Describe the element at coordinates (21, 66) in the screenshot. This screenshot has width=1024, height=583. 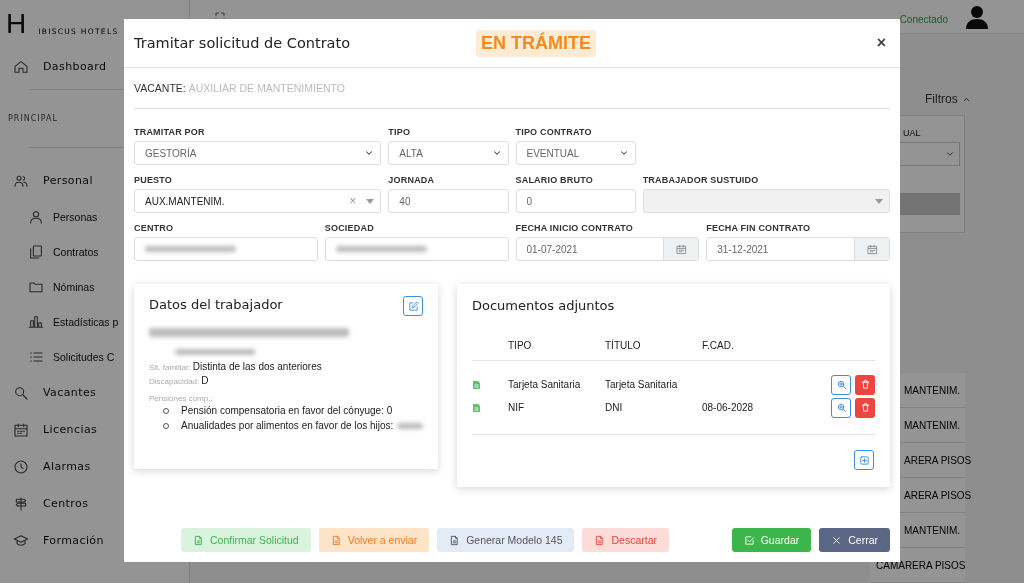
I see `home-icon` at that location.